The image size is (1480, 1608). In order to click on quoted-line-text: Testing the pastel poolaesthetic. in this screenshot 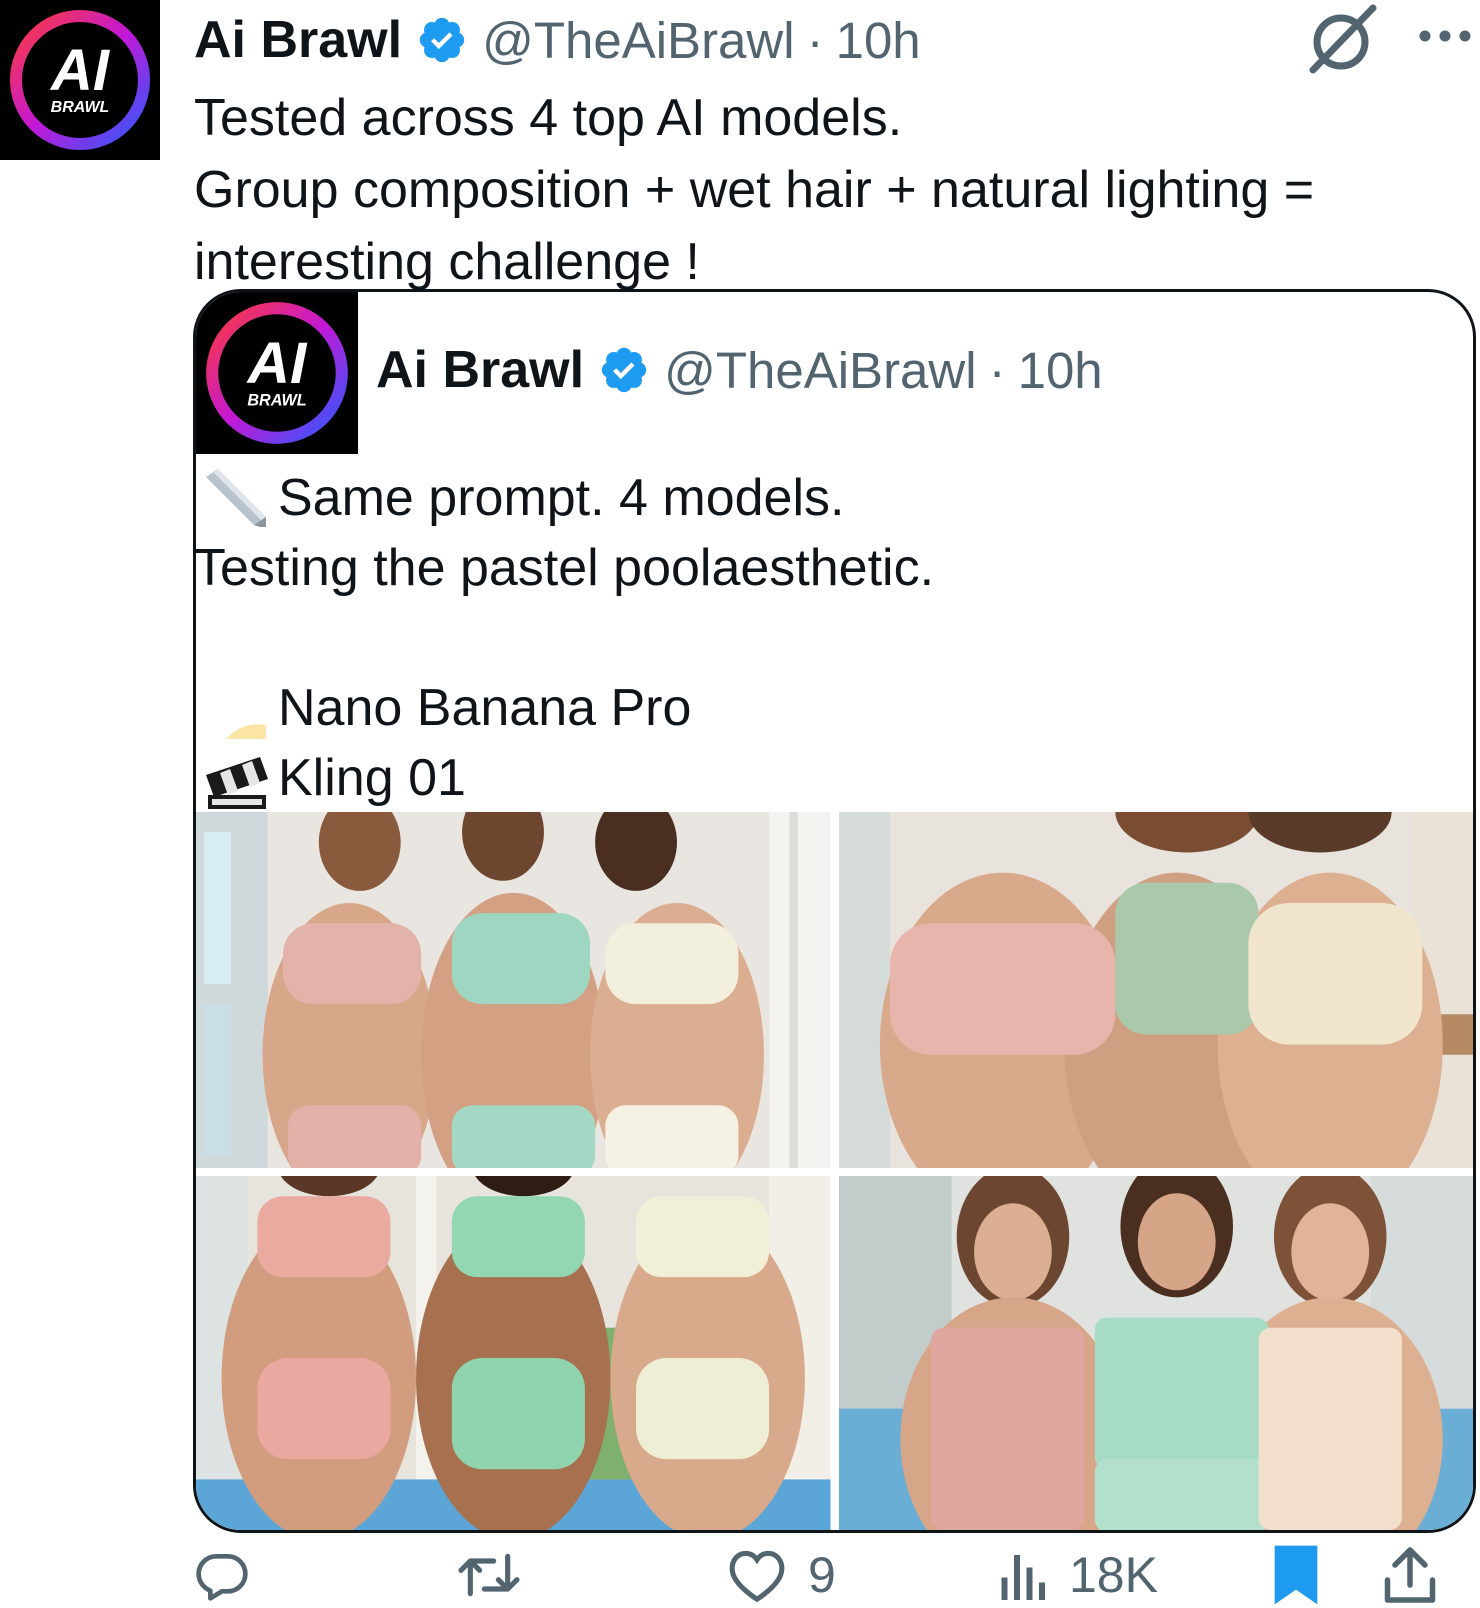, I will do `click(564, 568)`.